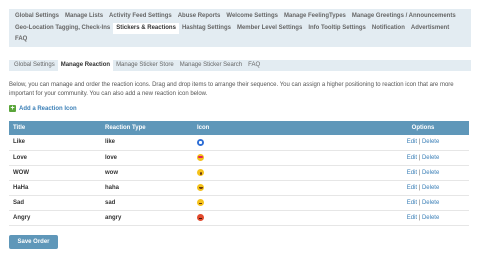 Image resolution: width=480 pixels, height=258 pixels. What do you see at coordinates (37, 16) in the screenshot?
I see `tab-global-settings: Global Settings` at bounding box center [37, 16].